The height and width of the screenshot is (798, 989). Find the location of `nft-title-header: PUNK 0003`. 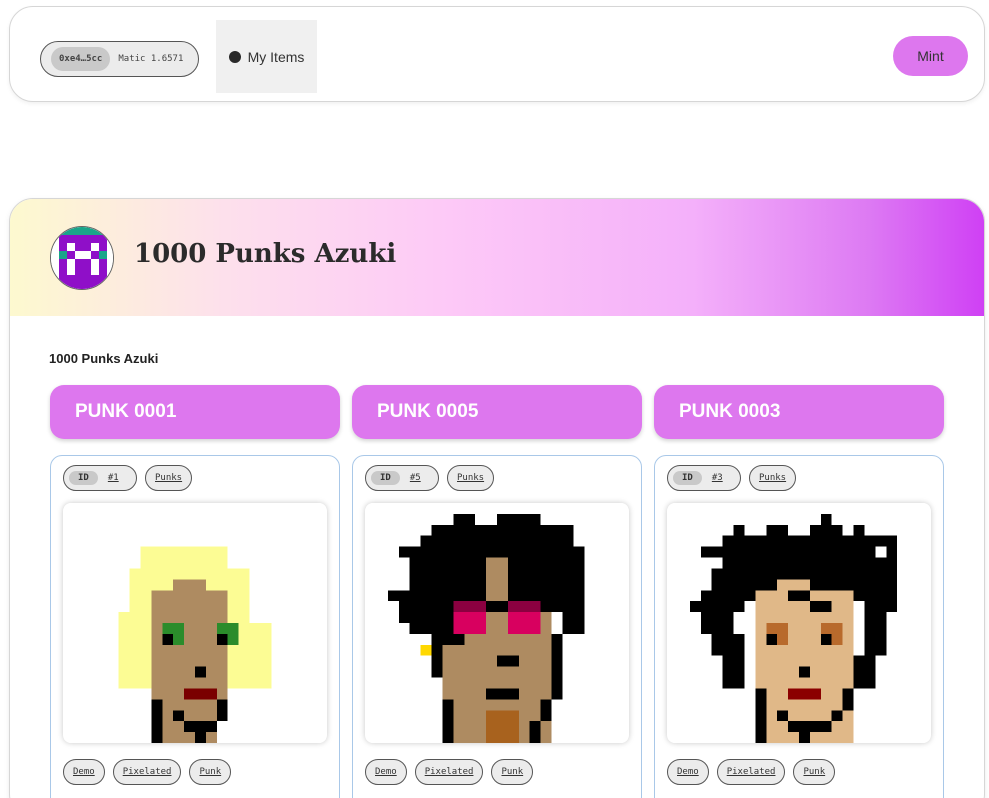

nft-title-header: PUNK 0003 is located at coordinates (799, 412).